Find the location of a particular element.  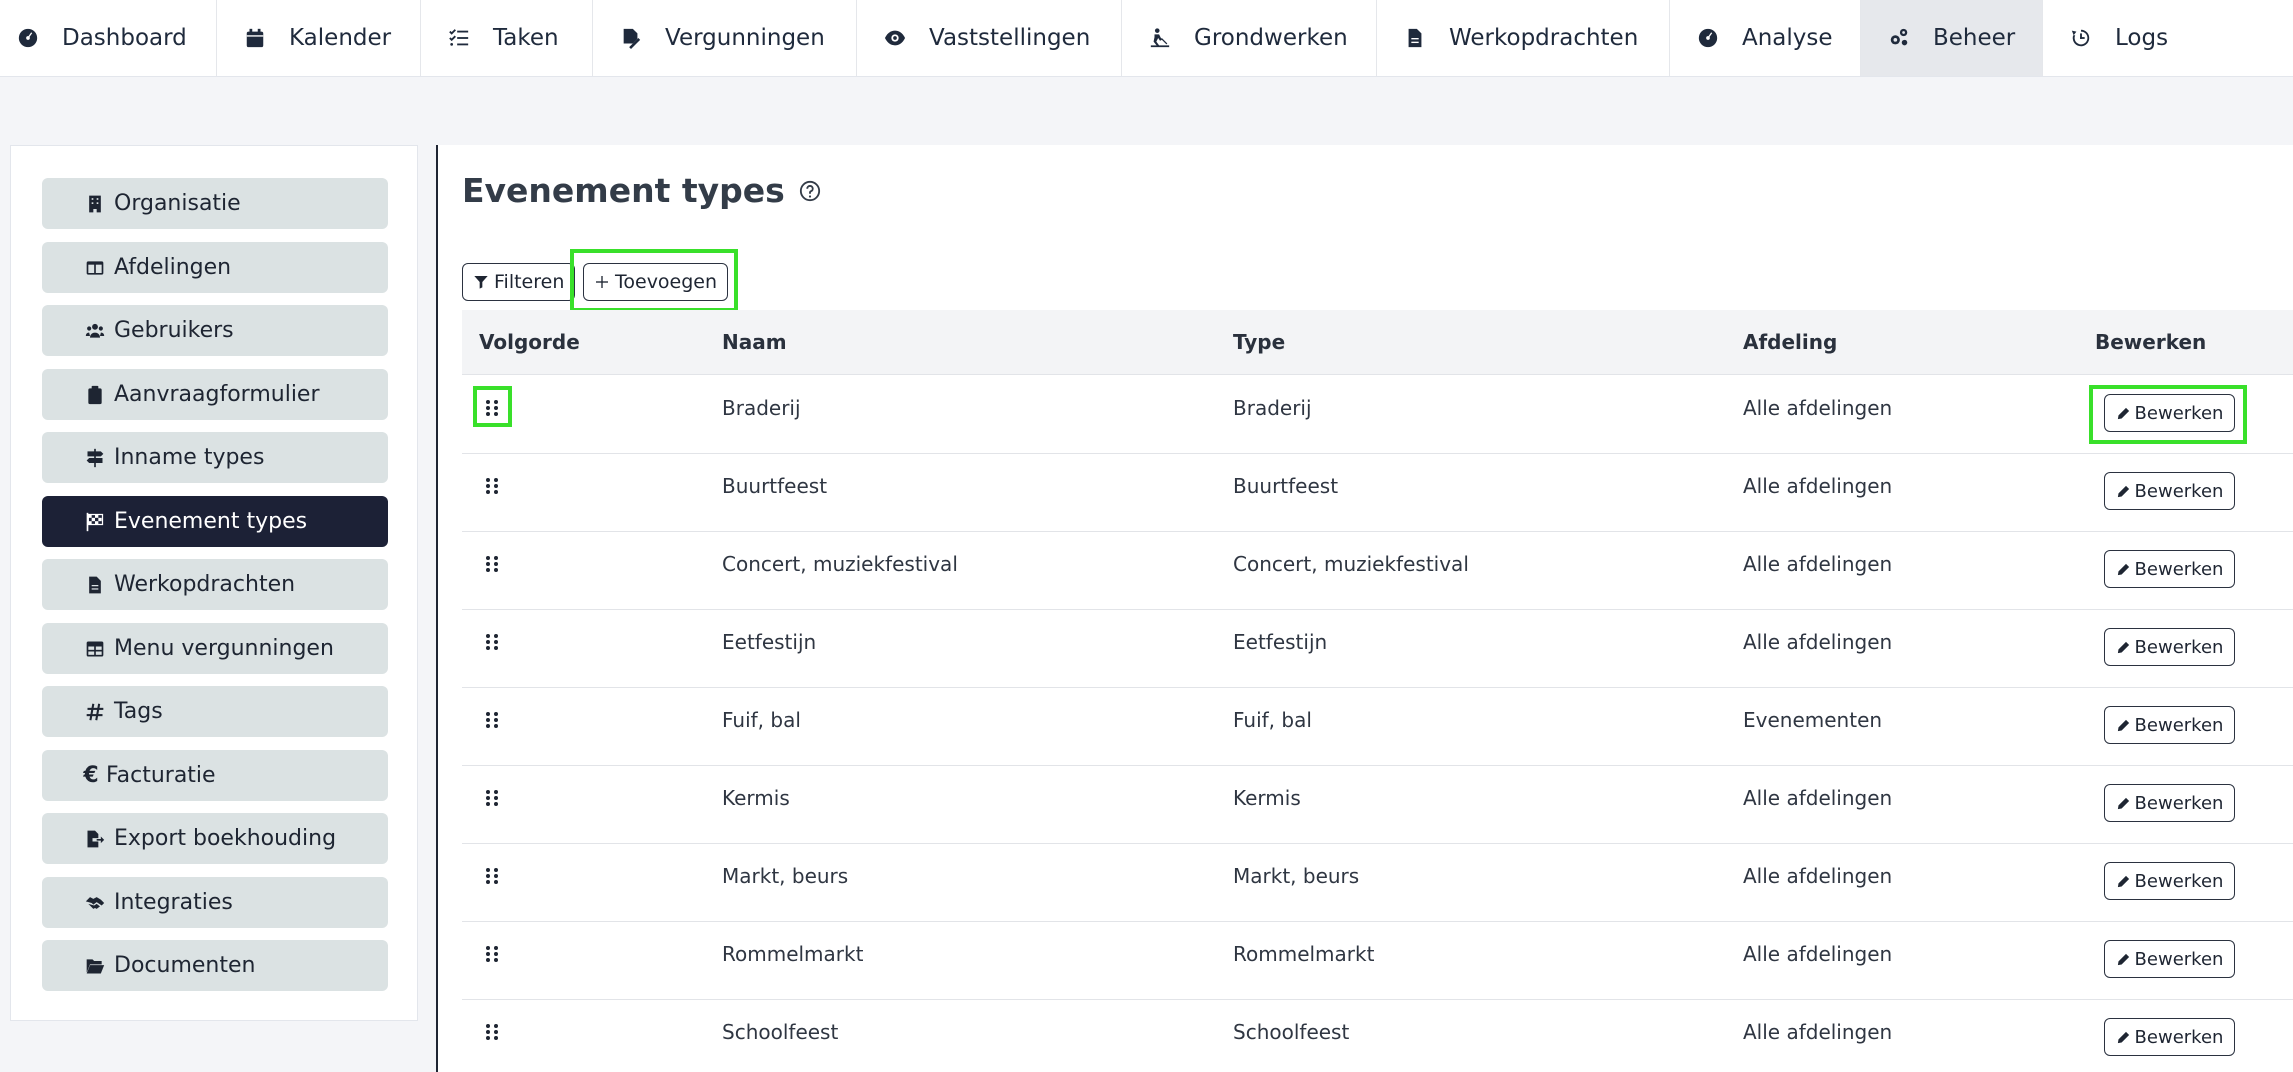

cell-name: Concert, muziekfestival is located at coordinates (840, 564).